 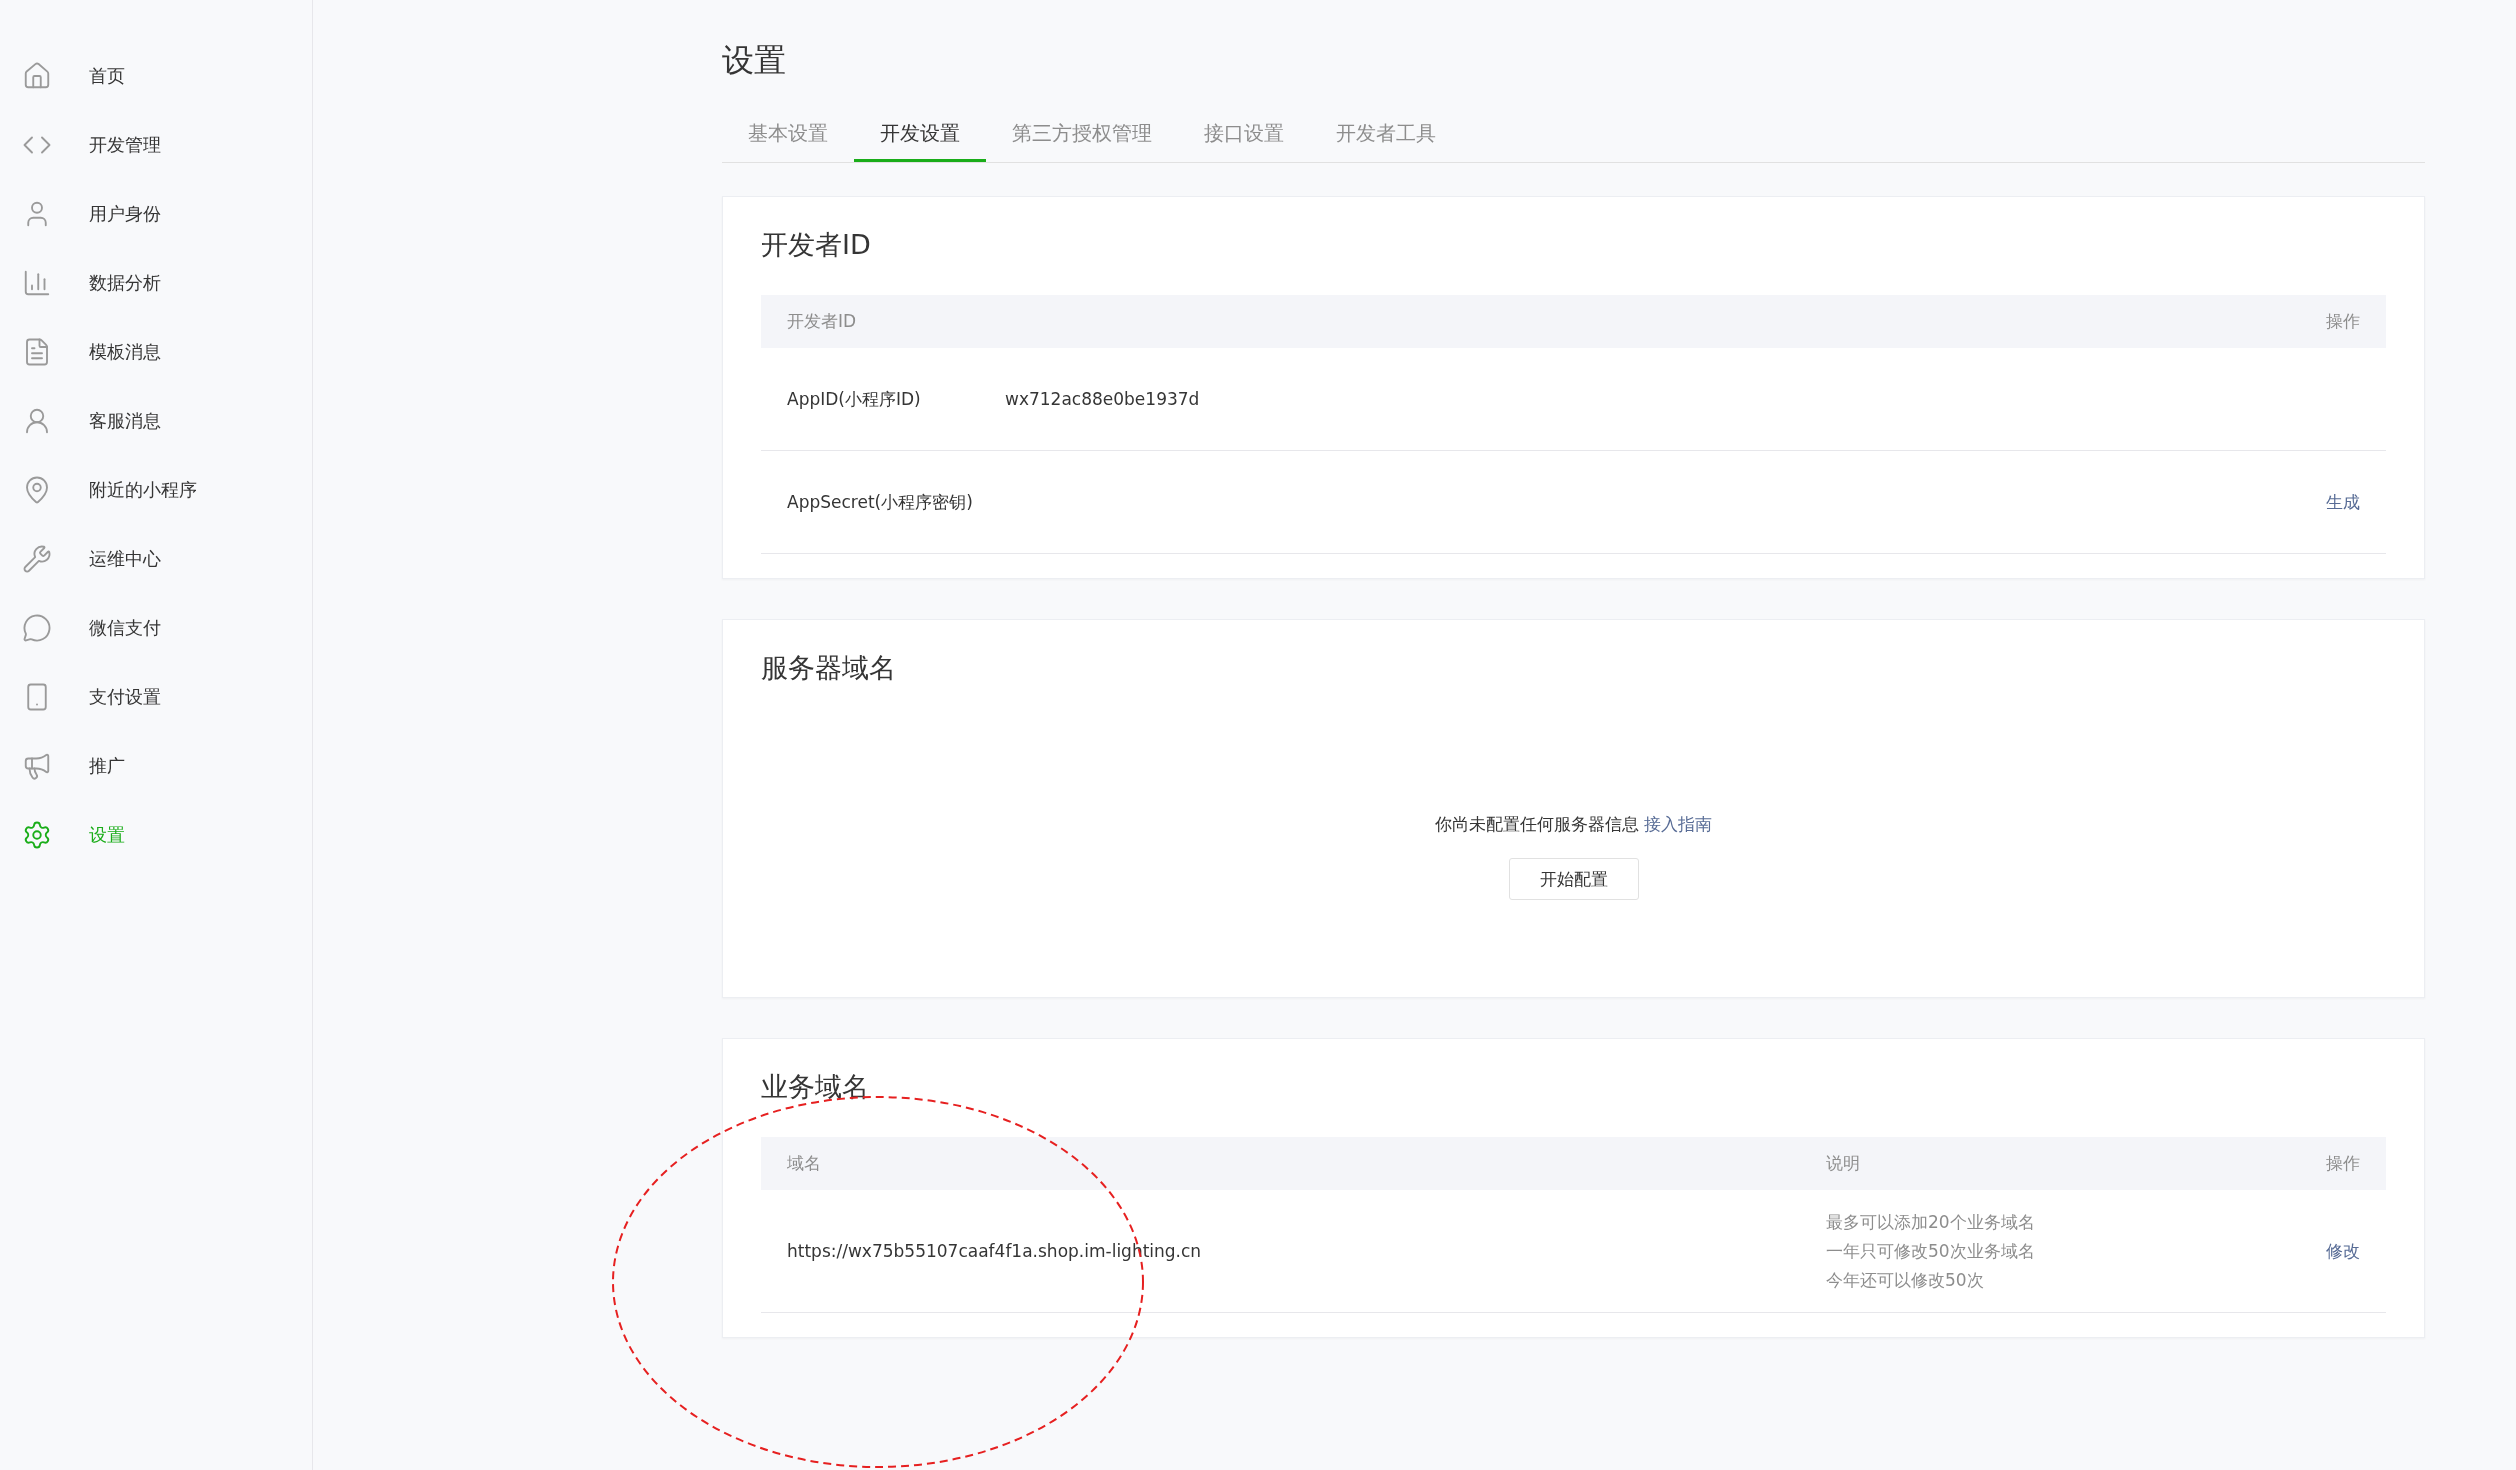 What do you see at coordinates (156, 144) in the screenshot?
I see `sidebar-item: 开发管理` at bounding box center [156, 144].